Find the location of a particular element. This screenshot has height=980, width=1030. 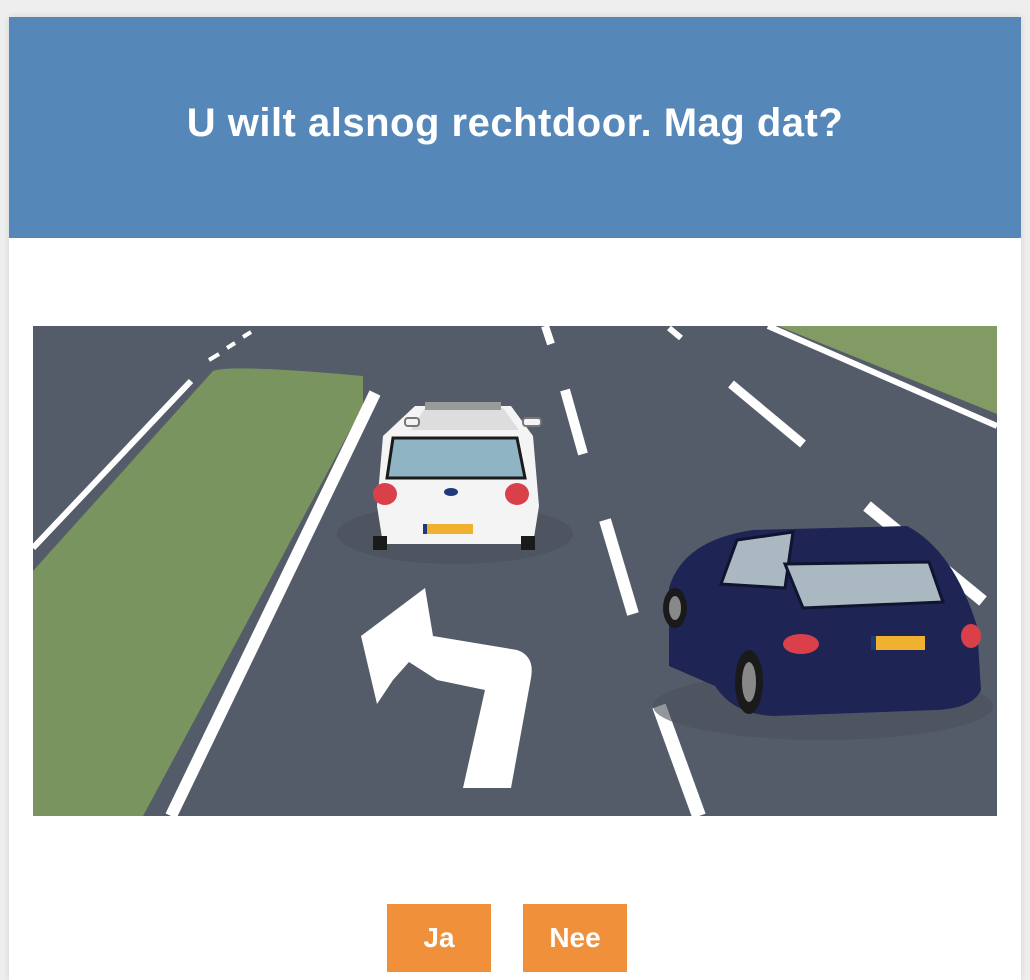

answer-yes-button: Ja is located at coordinates (439, 938).